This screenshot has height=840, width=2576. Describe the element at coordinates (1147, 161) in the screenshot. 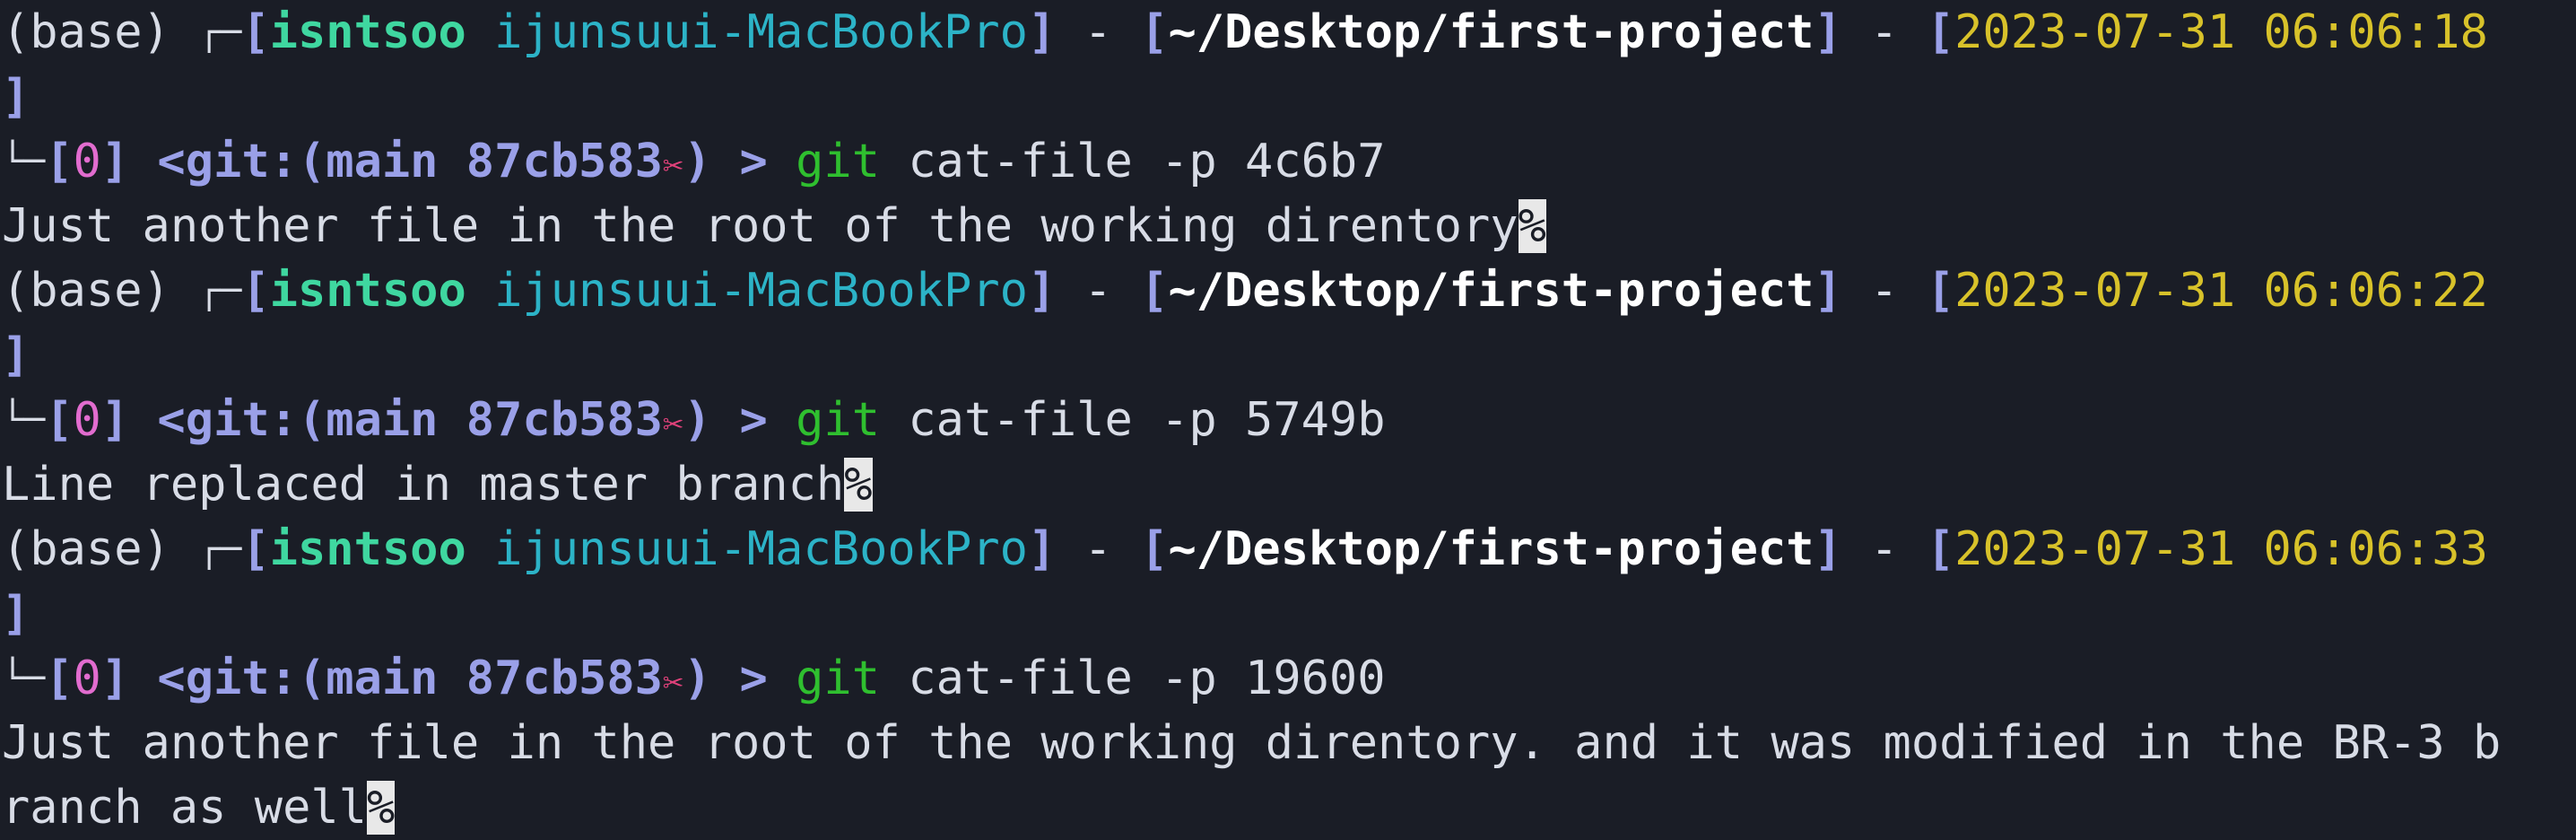

I see `command-args: cat-file -p 4c6b7` at that location.